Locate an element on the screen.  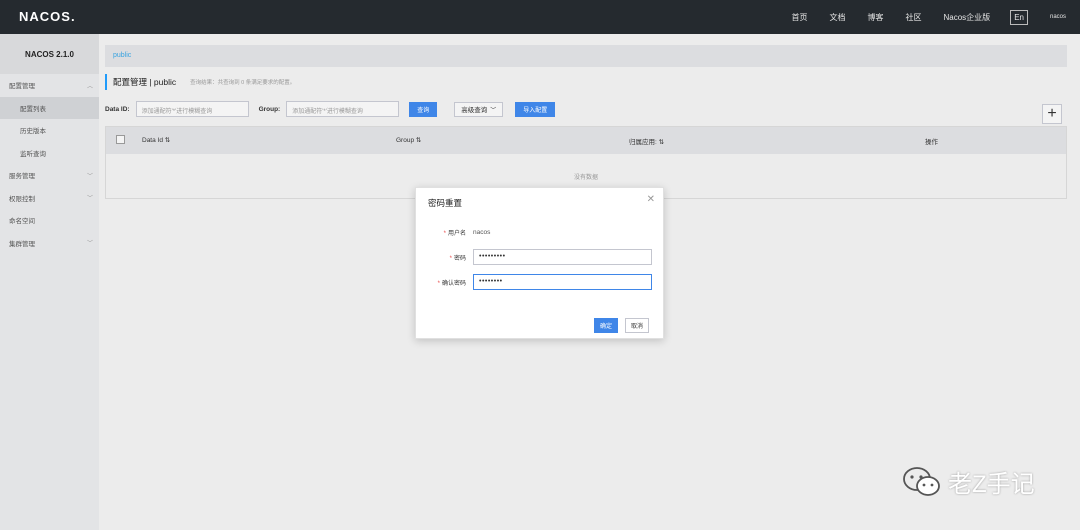
sidebar-item-config-management: 配置管理 ︿ is located at coordinates (49, 85).